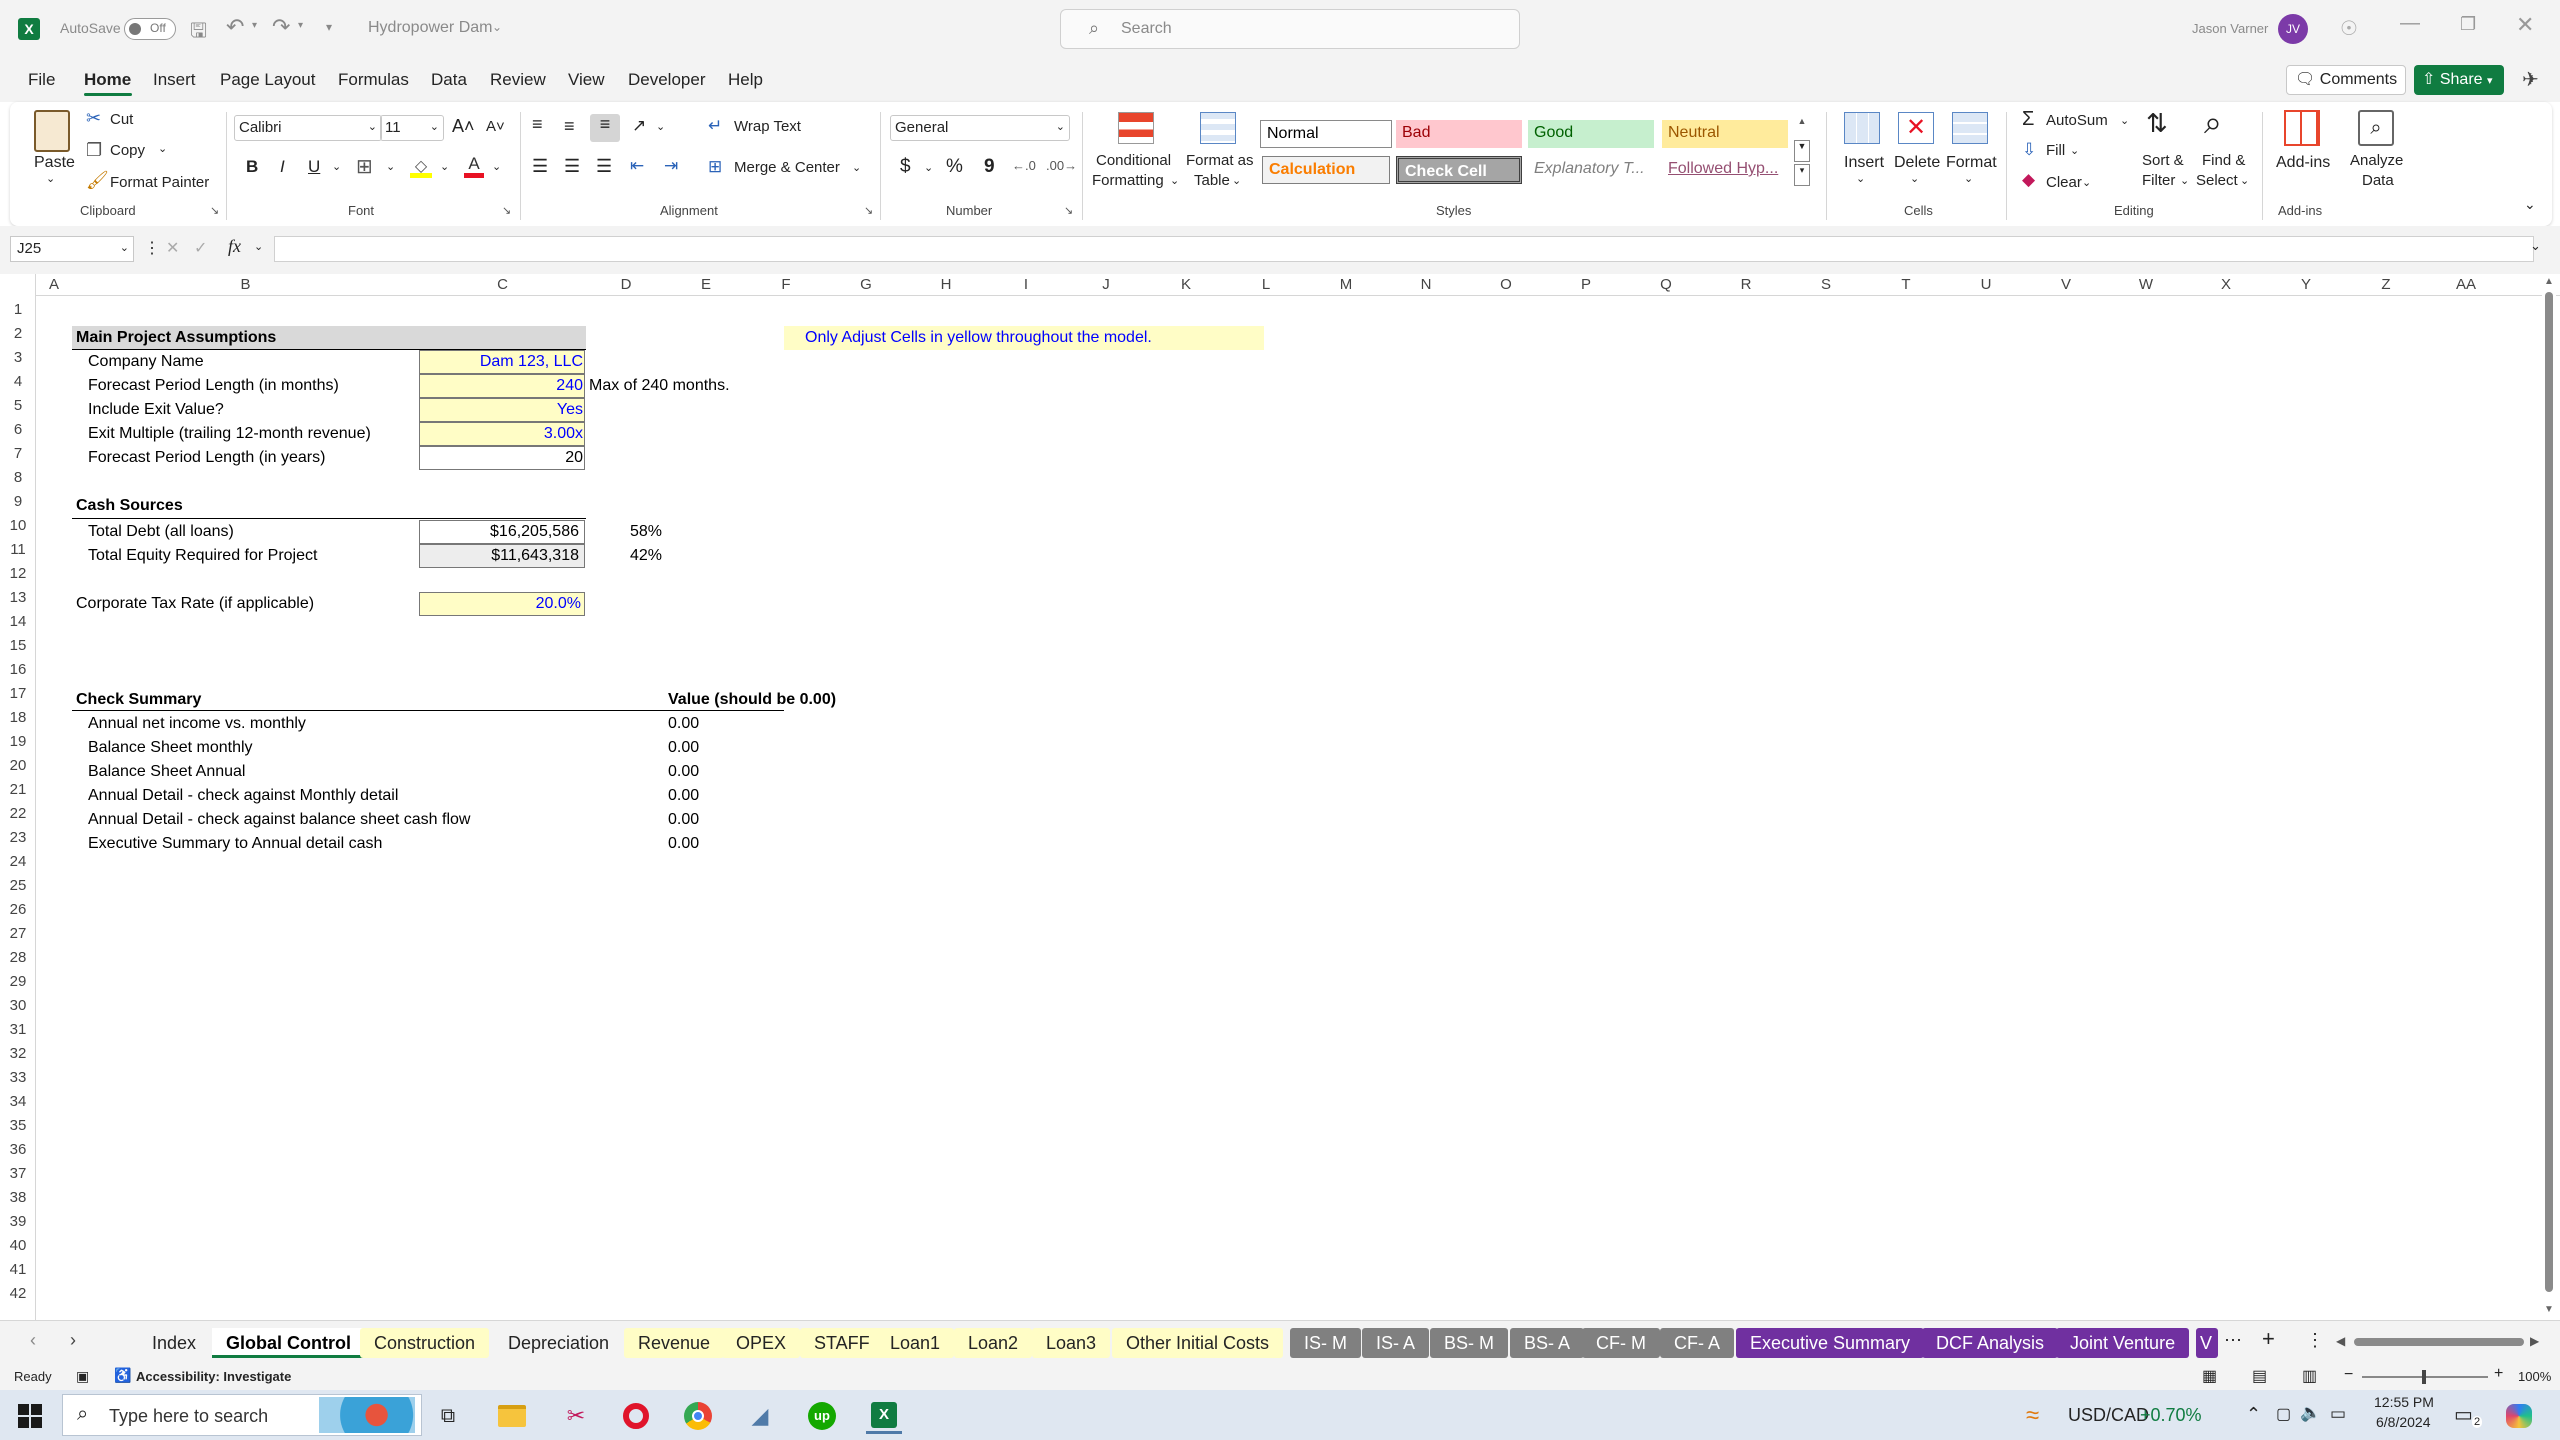 The height and width of the screenshot is (1440, 2560). I want to click on insert-cells-label: Insert, so click(1864, 163).